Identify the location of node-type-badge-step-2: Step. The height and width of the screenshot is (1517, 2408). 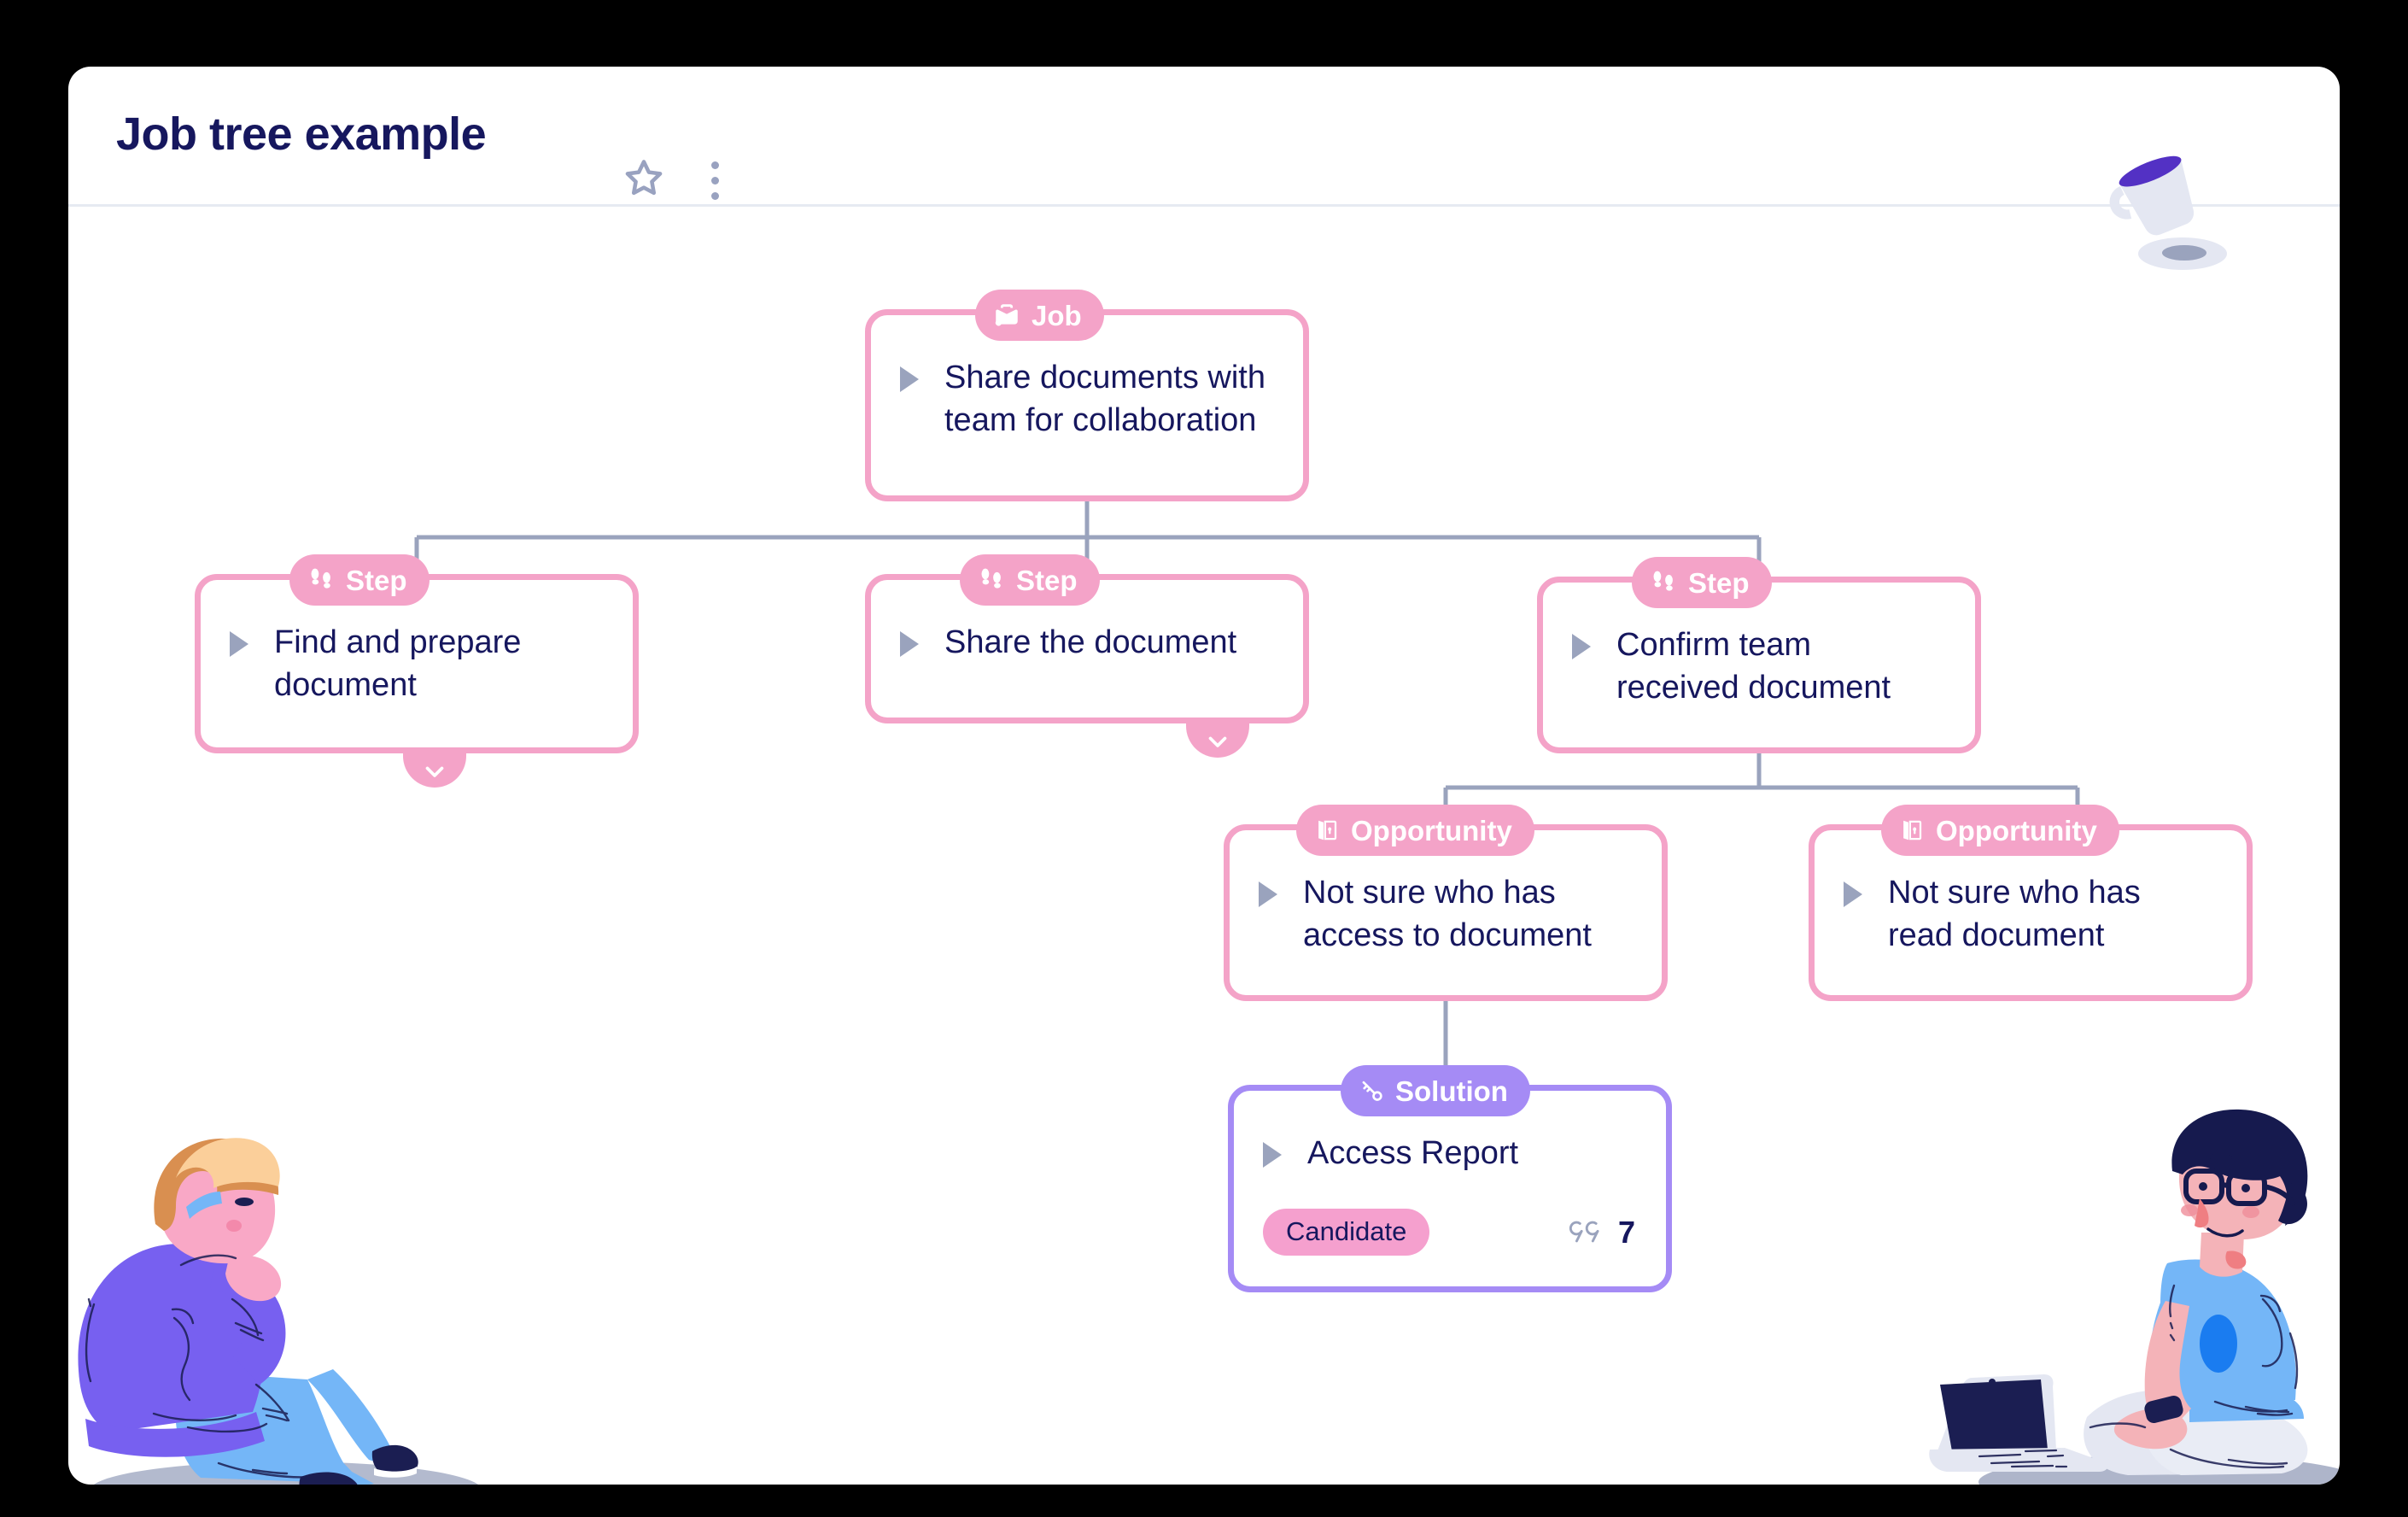
(1030, 580).